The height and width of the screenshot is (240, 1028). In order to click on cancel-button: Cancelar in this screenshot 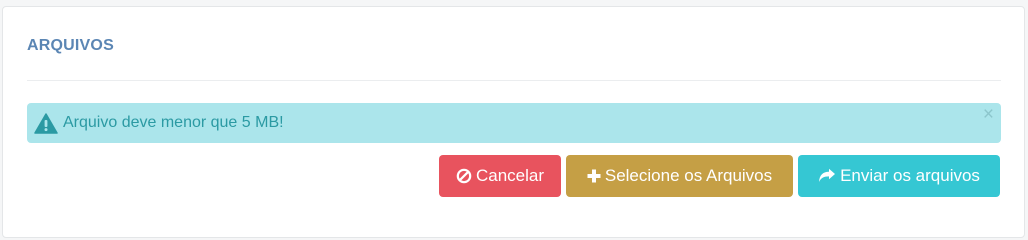, I will do `click(500, 176)`.